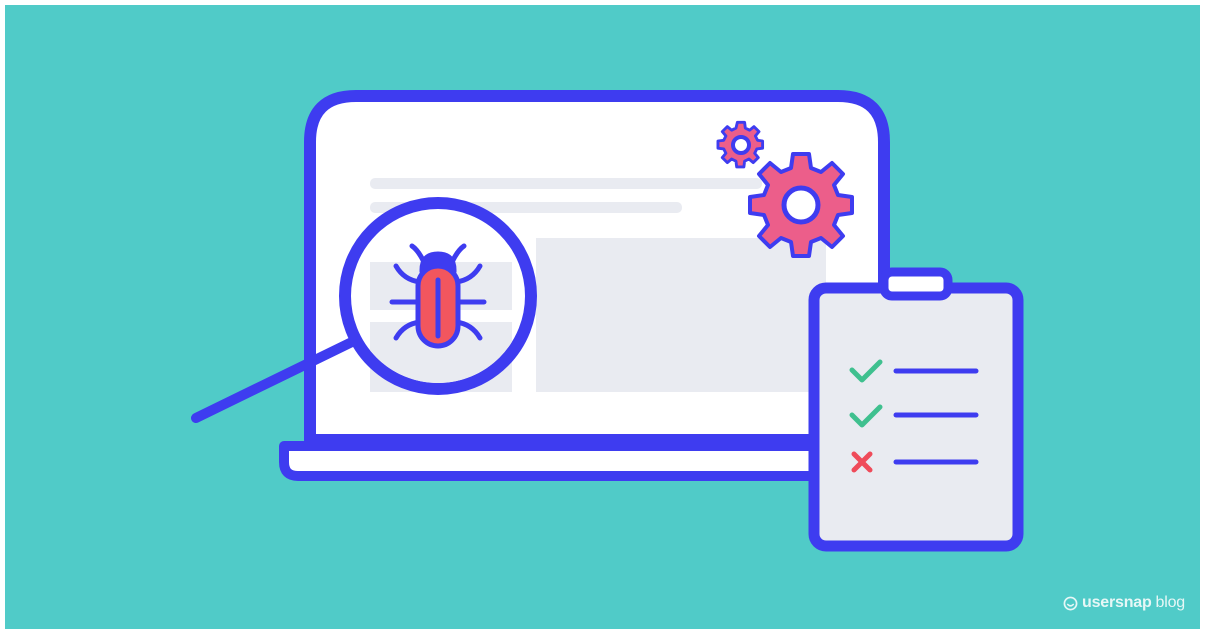 This screenshot has height=639, width=1205. What do you see at coordinates (681, 315) in the screenshot?
I see `content-panel` at bounding box center [681, 315].